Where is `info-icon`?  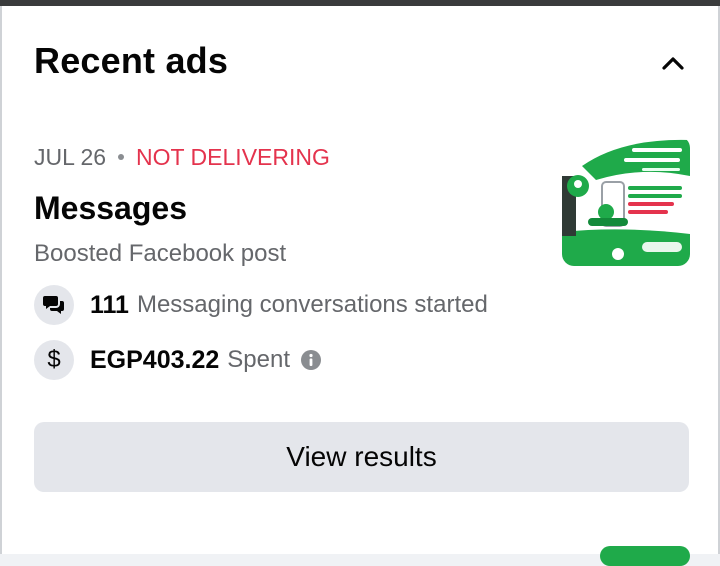 info-icon is located at coordinates (311, 360).